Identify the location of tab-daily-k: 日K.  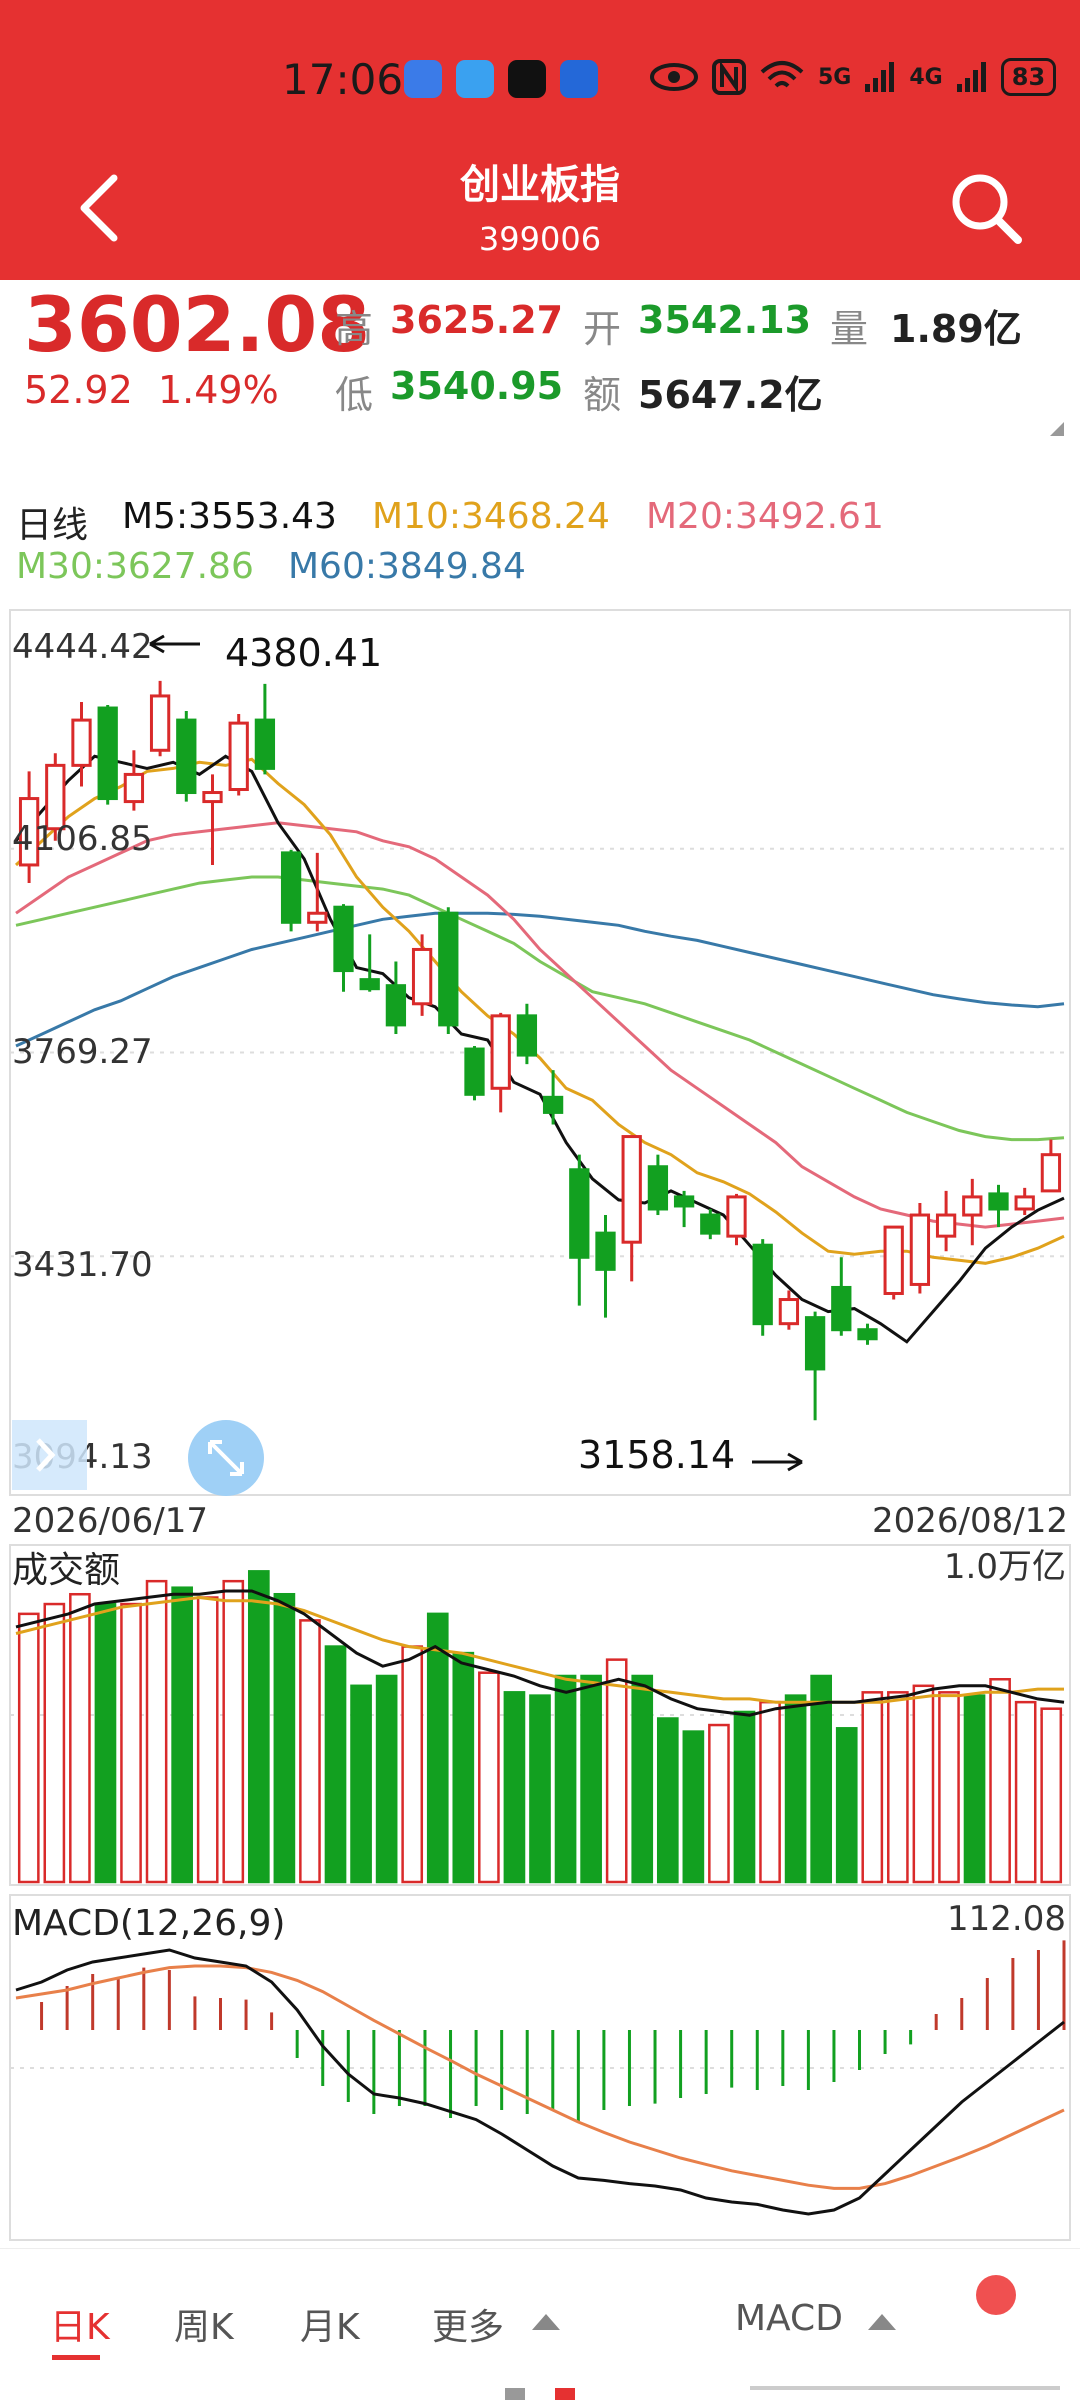
(80, 2324).